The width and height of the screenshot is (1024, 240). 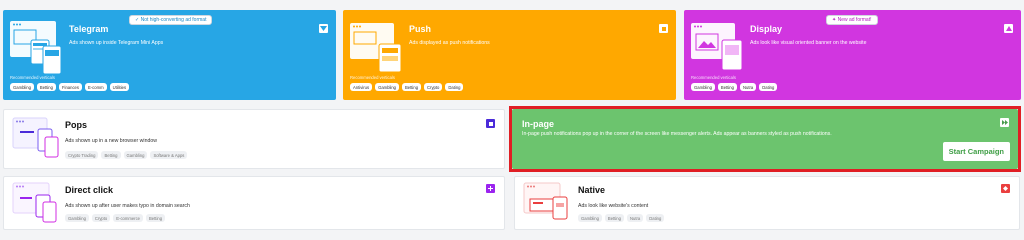 I want to click on badge-text: New ad format!, so click(x=854, y=20).